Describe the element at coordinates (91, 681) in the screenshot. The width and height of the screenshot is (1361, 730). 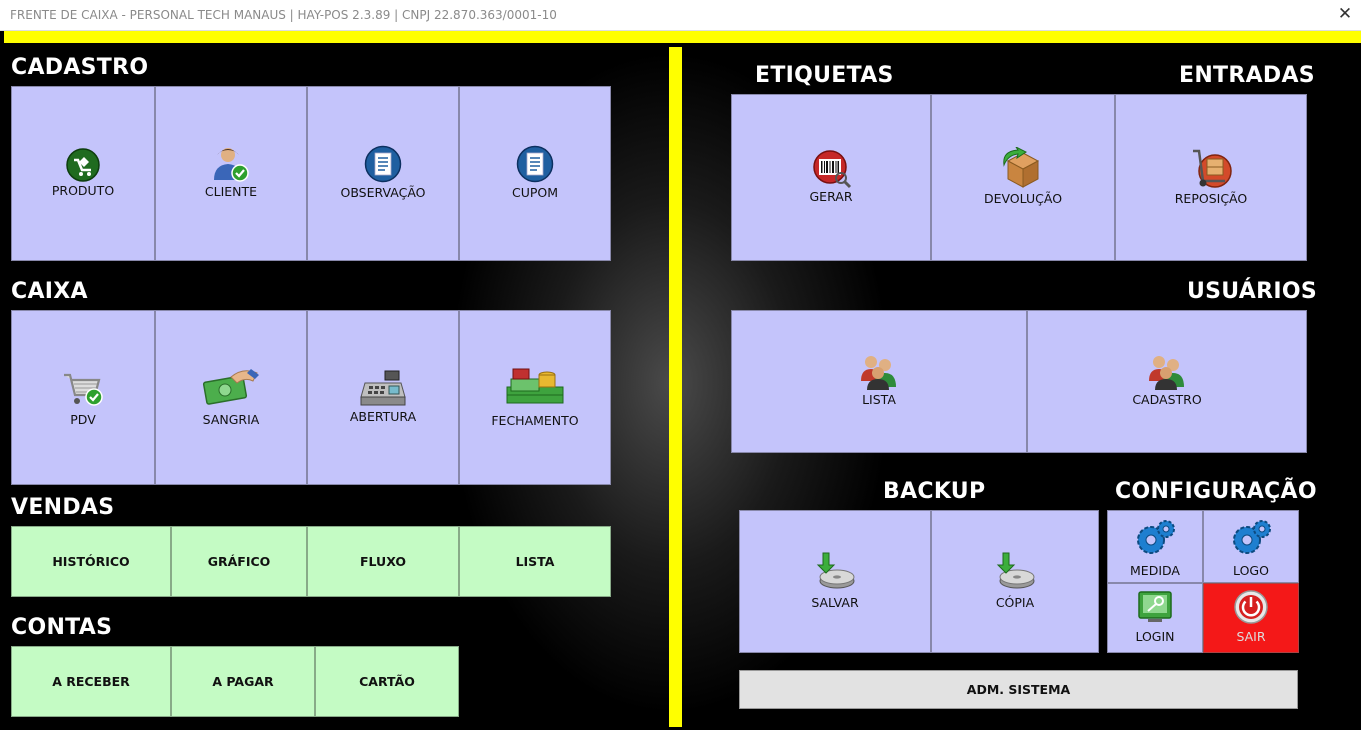
I see `contas-a-receber-button: A RECEBER` at that location.